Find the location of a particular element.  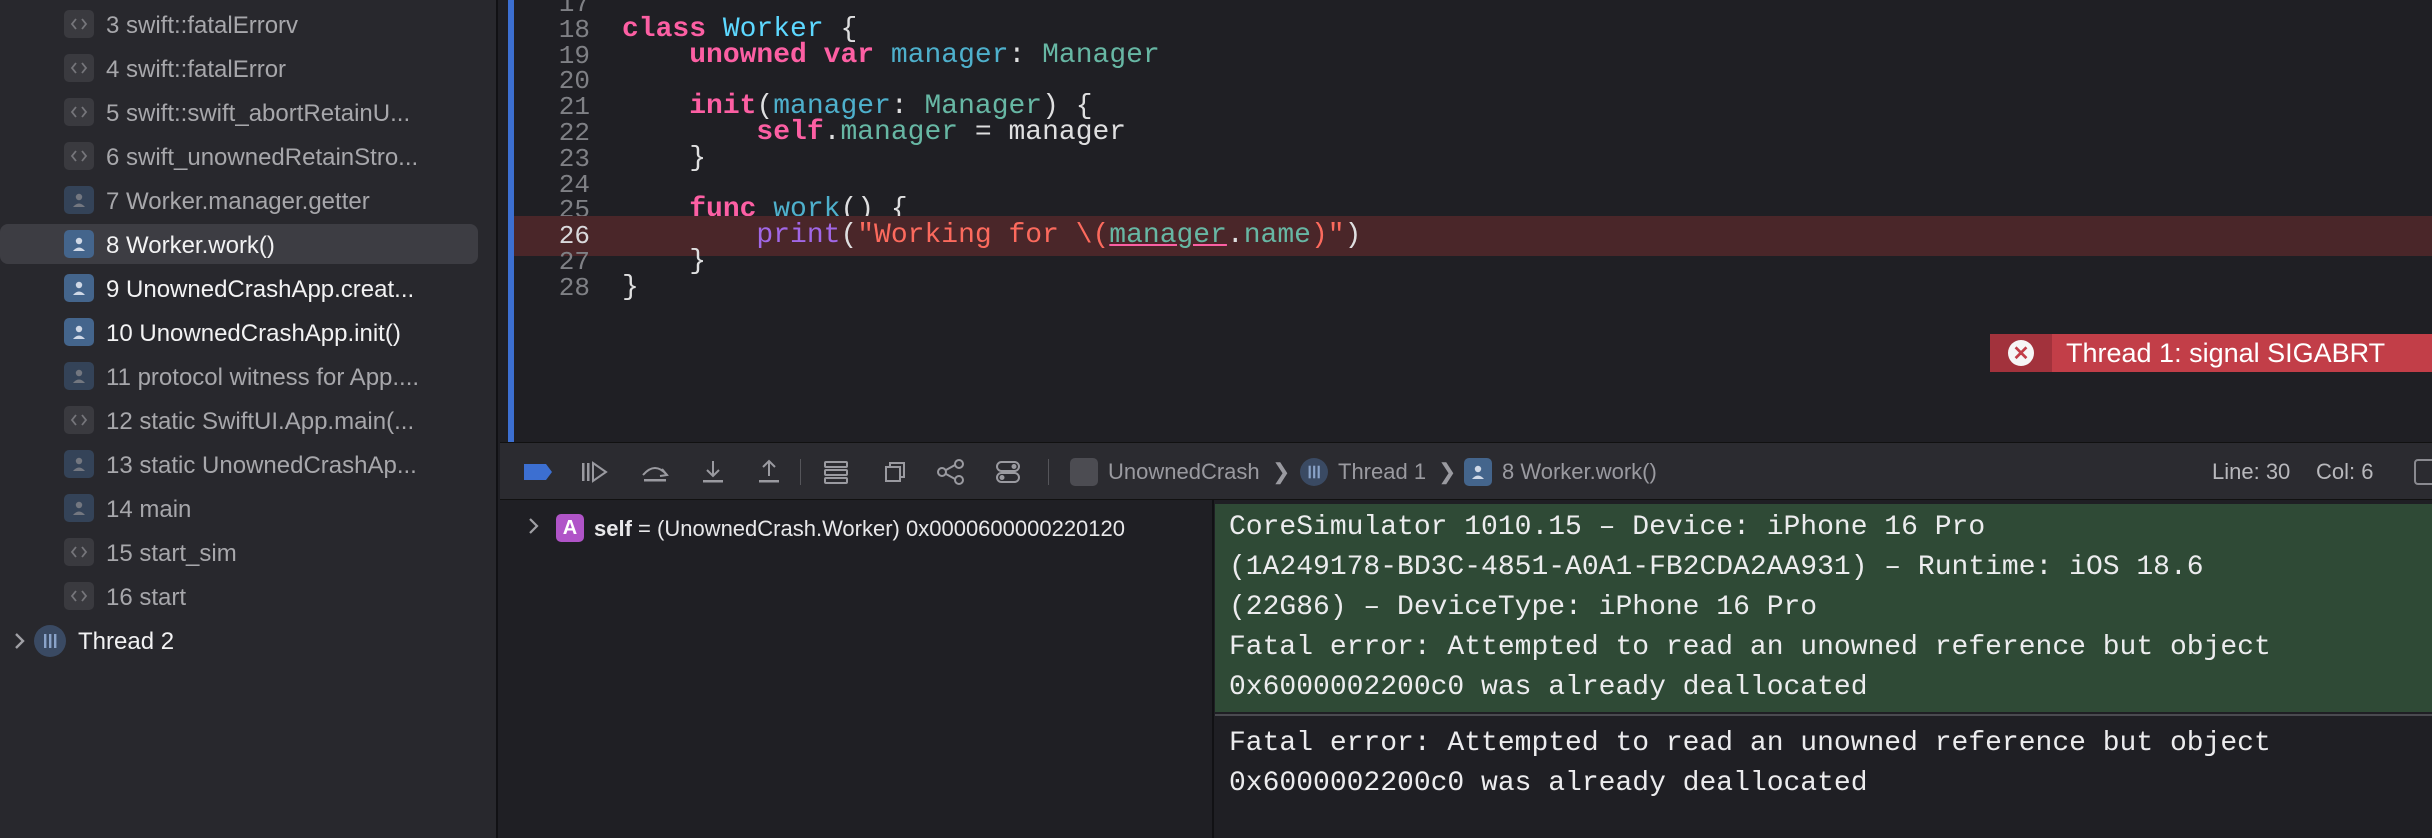

error-badge: ✕ is located at coordinates (2021, 353).